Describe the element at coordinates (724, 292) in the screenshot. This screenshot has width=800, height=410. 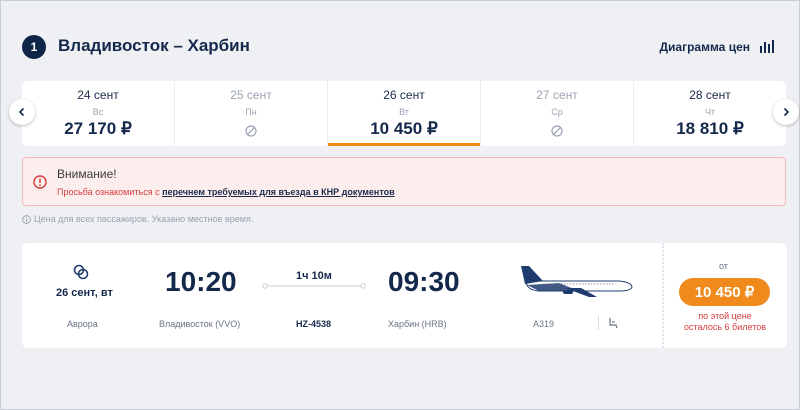
I see `select-flight-button: 10 450 ₽` at that location.